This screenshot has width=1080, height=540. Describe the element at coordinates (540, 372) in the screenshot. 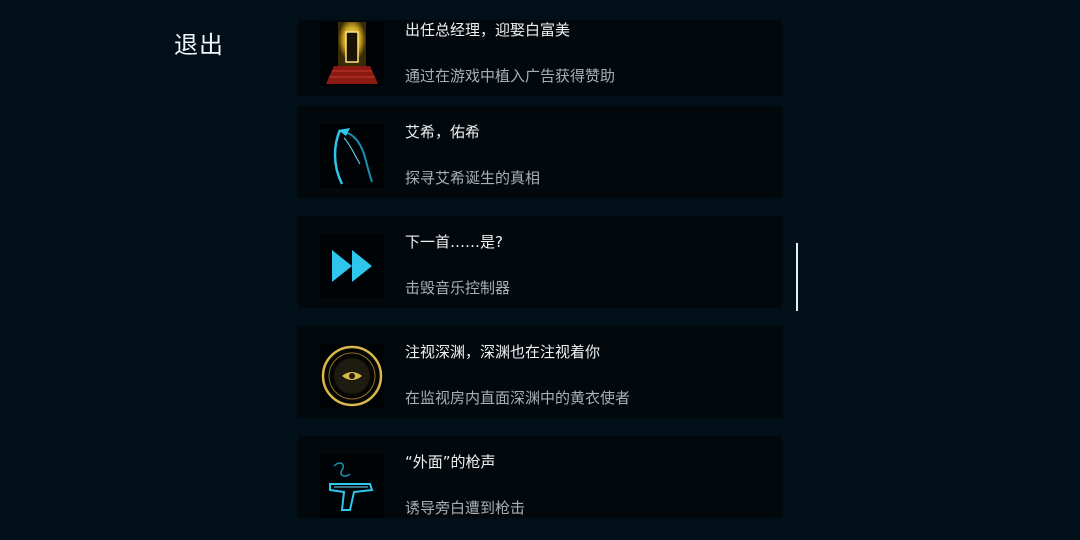

I see `achievement-card: 注视深渊，深渊也在注视着你 在监视房内直面深渊中的黄衣使者` at that location.